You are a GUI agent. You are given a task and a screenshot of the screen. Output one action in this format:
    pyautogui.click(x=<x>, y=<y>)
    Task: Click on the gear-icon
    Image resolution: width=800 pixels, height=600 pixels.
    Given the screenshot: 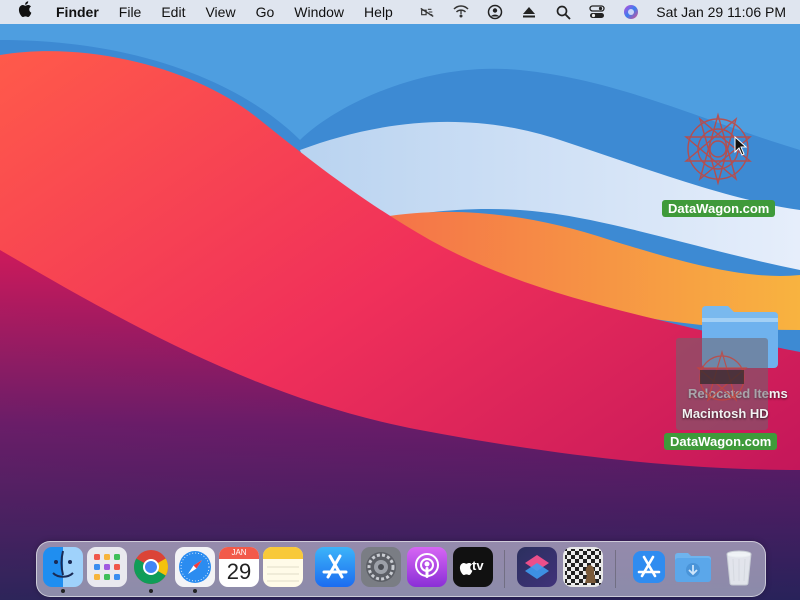 What is the action you would take?
    pyautogui.click(x=381, y=567)
    